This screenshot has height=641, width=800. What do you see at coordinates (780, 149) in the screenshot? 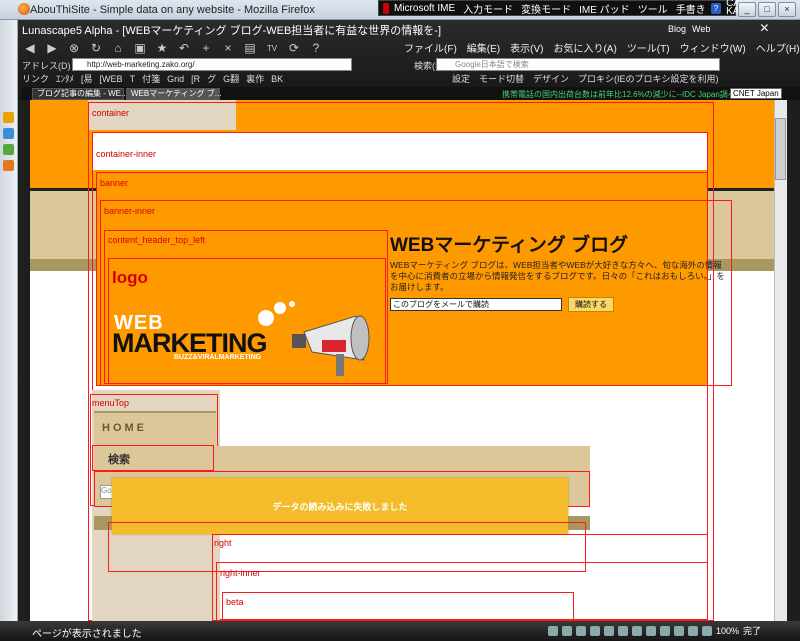
I see `scrollbar-thumb` at bounding box center [780, 149].